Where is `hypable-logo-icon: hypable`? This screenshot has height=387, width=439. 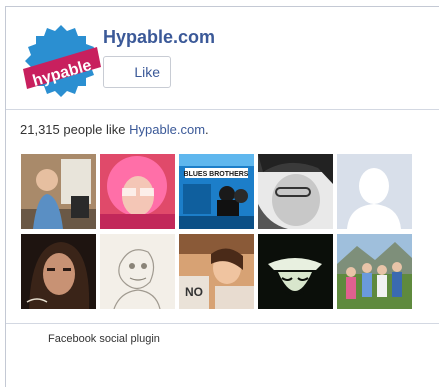
hypable-logo-icon: hypable is located at coordinates (62, 61).